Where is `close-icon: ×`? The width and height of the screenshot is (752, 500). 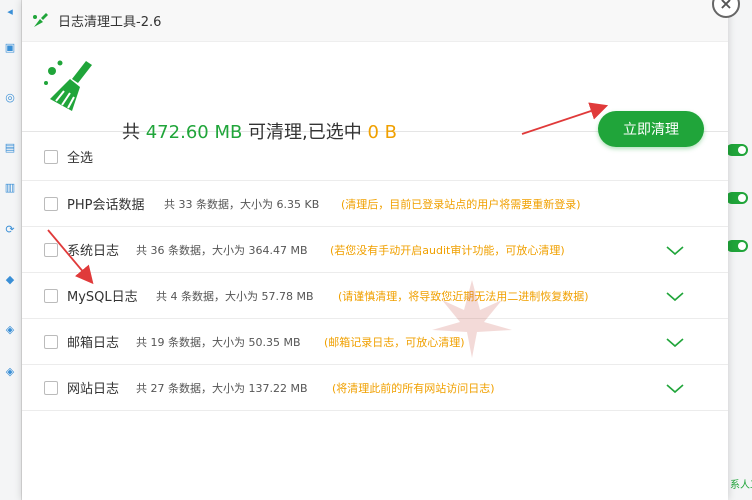 close-icon: × is located at coordinates (726, 6).